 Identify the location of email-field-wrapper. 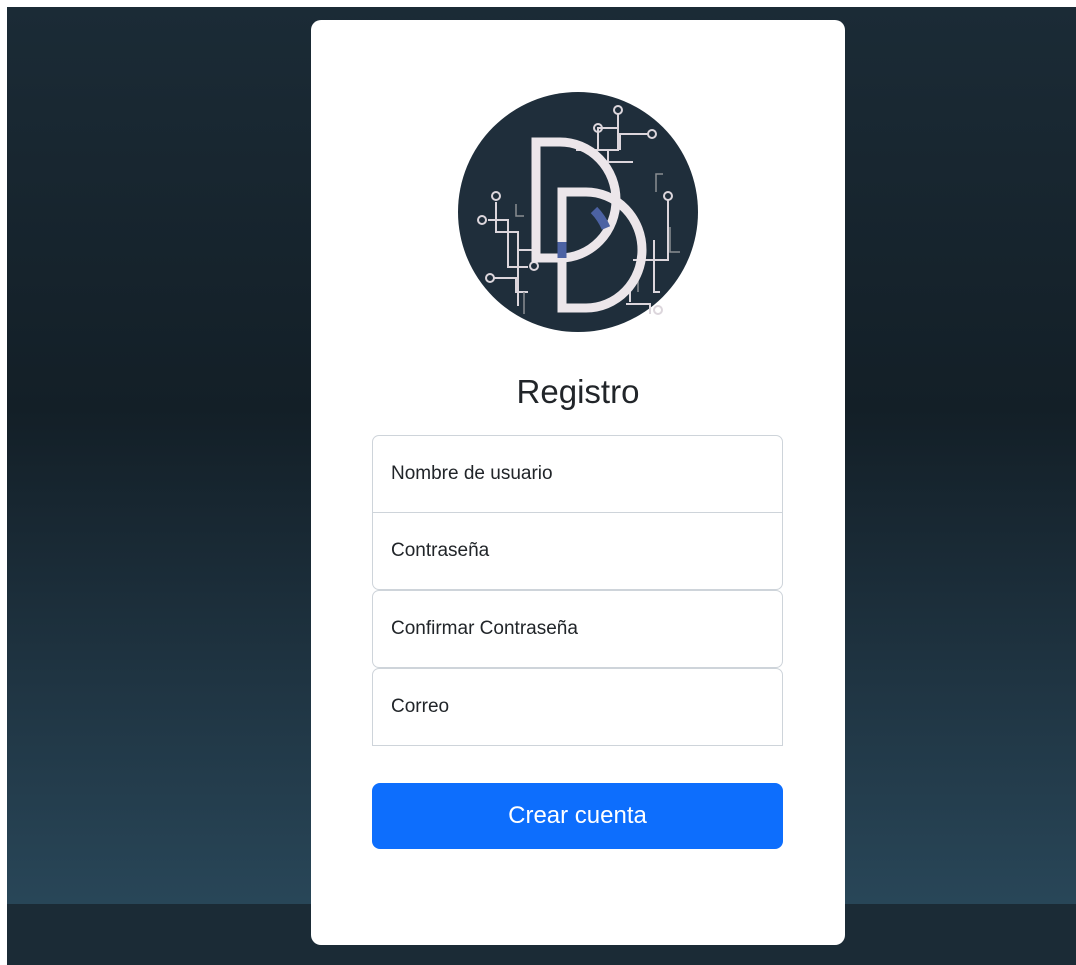
(577, 707).